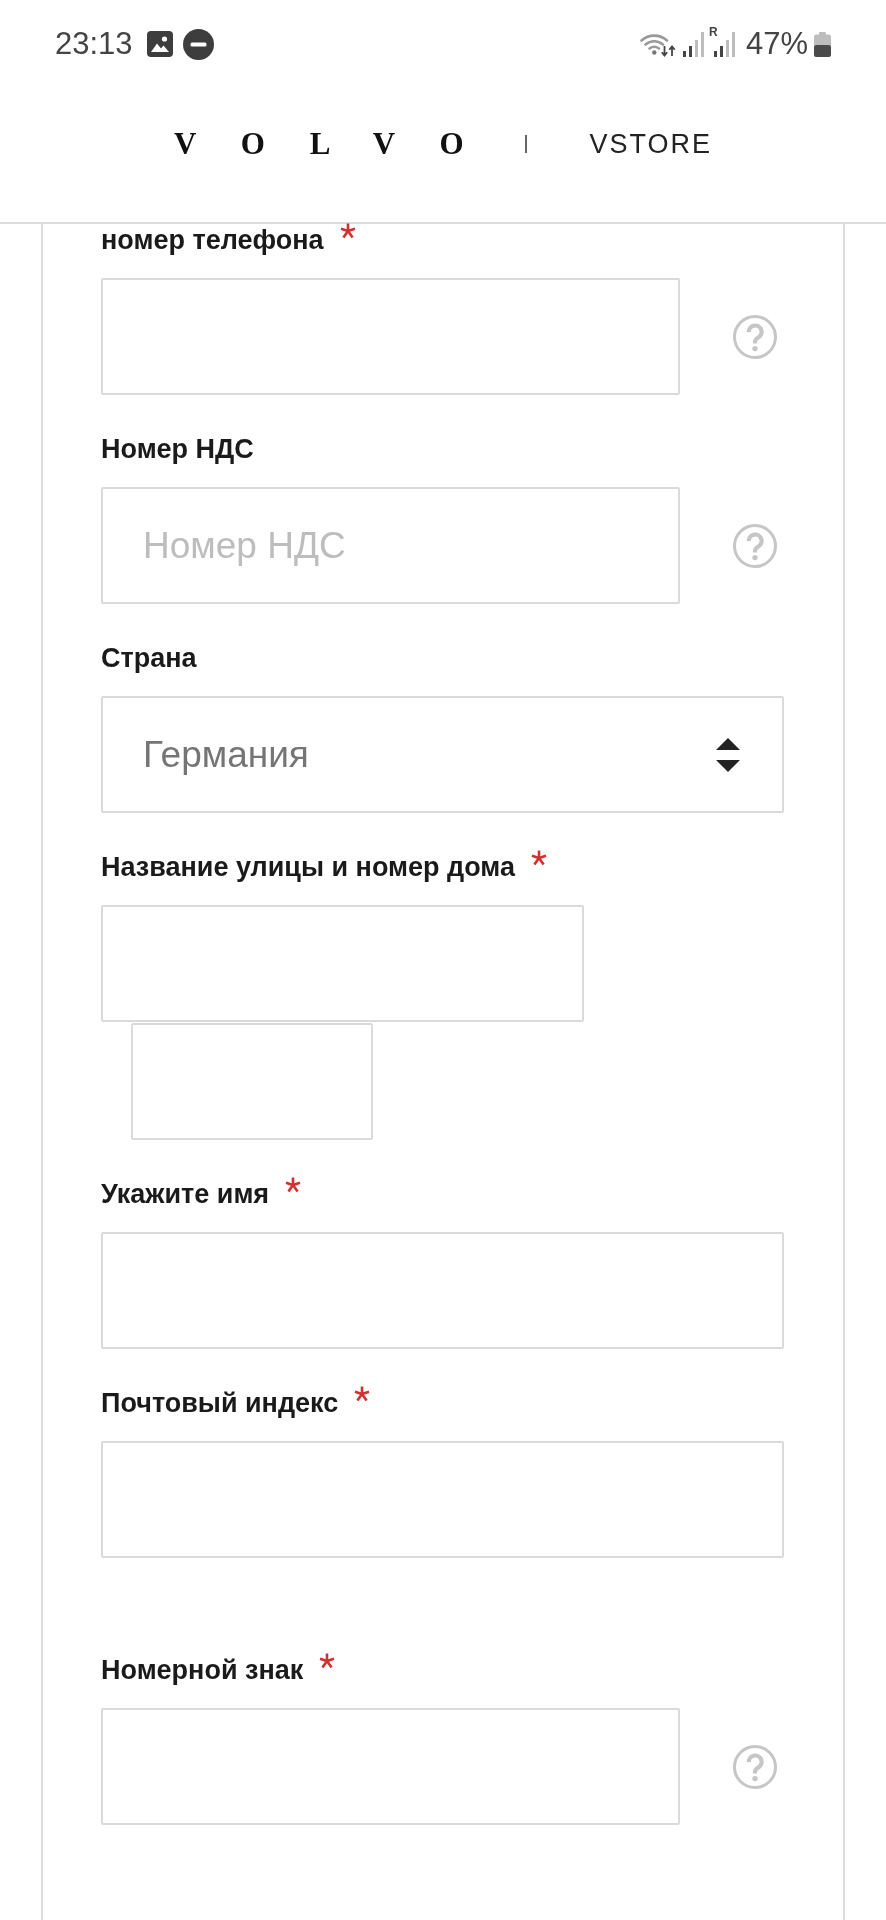  I want to click on roaming-indicator: R, so click(713, 32).